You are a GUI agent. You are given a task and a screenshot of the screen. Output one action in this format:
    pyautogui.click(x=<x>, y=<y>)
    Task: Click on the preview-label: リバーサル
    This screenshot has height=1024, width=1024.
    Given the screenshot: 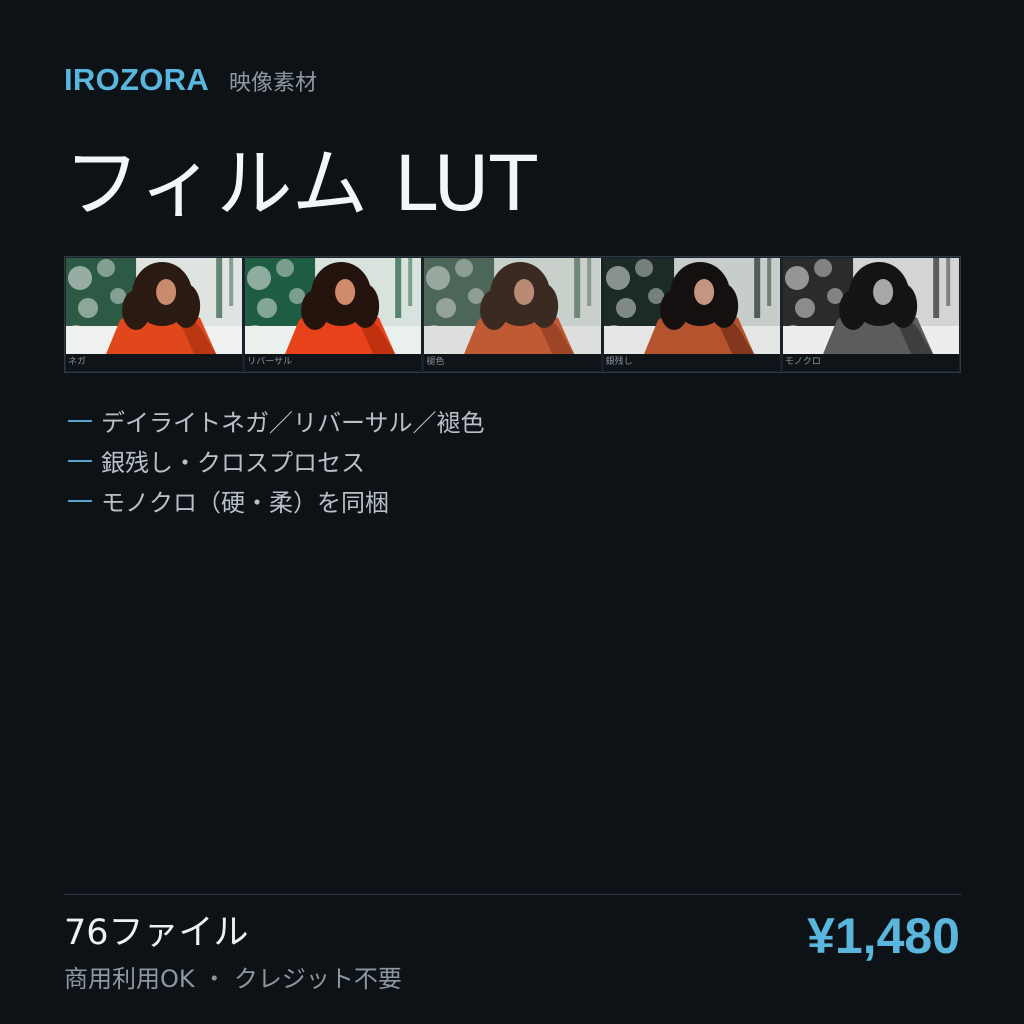 What is the action you would take?
    pyautogui.click(x=333, y=362)
    